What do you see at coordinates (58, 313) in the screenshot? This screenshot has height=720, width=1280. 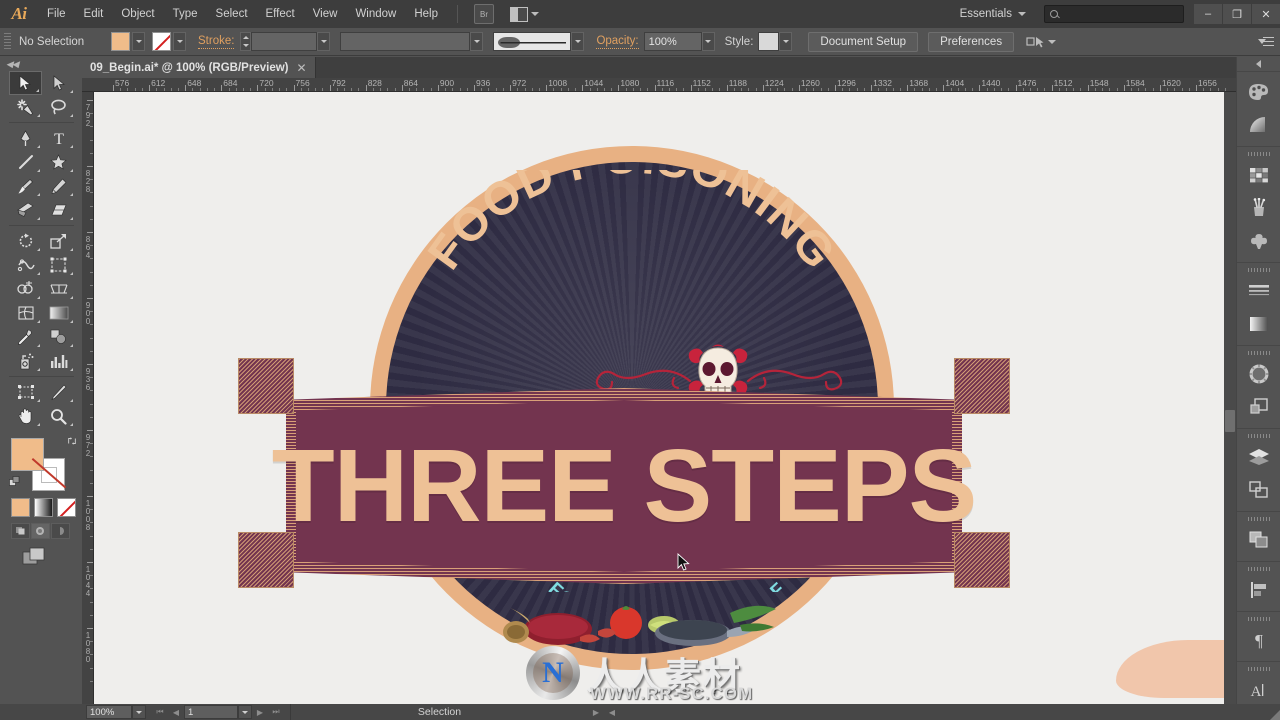 I see `gradient-tool` at bounding box center [58, 313].